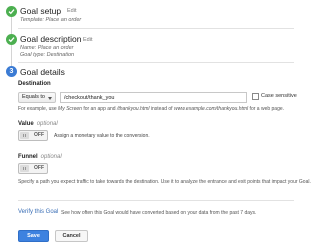 The width and height of the screenshot is (320, 247). Describe the element at coordinates (279, 96) in the screenshot. I see `case-sensitive-label: Case sensitive` at that location.